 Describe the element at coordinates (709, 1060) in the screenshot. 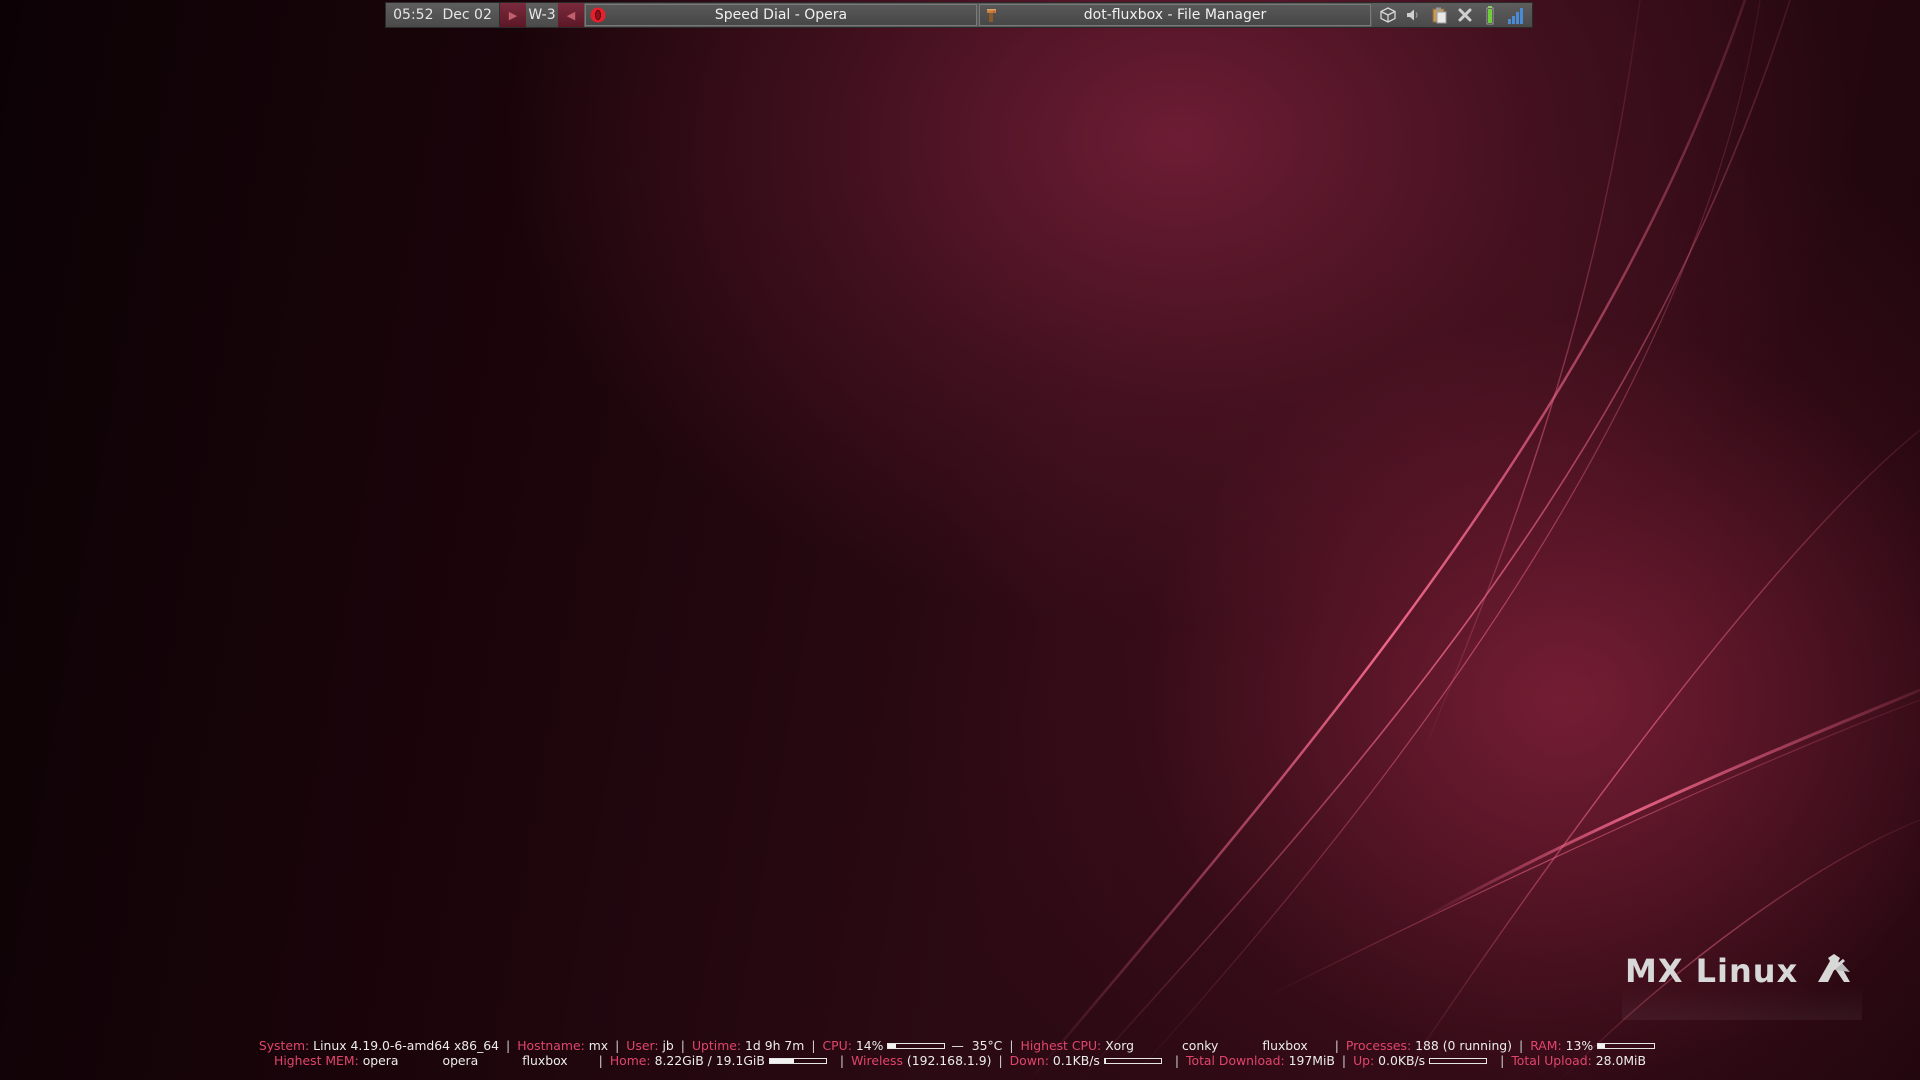

I see `home-value: 8.22GiB / 19.1GiB` at that location.